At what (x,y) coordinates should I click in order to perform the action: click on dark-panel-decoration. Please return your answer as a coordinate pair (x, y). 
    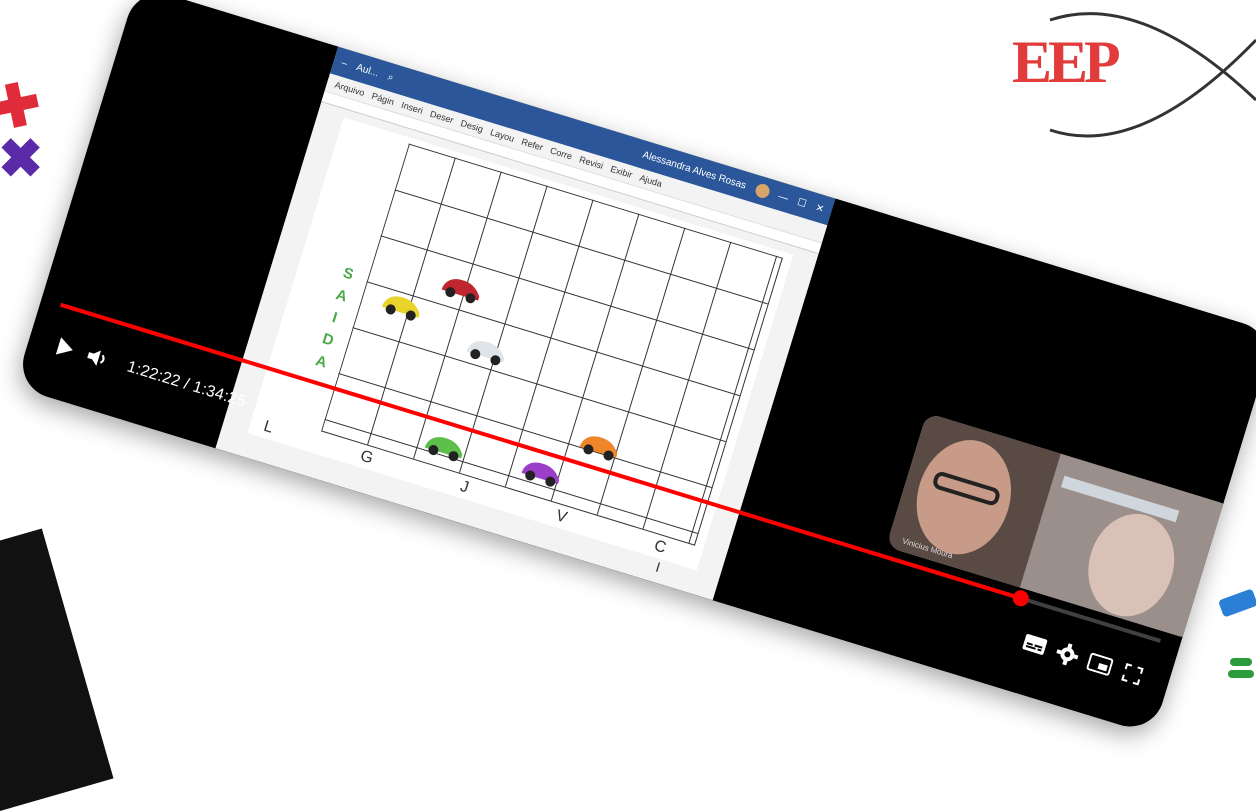
    Looking at the image, I should click on (57, 670).